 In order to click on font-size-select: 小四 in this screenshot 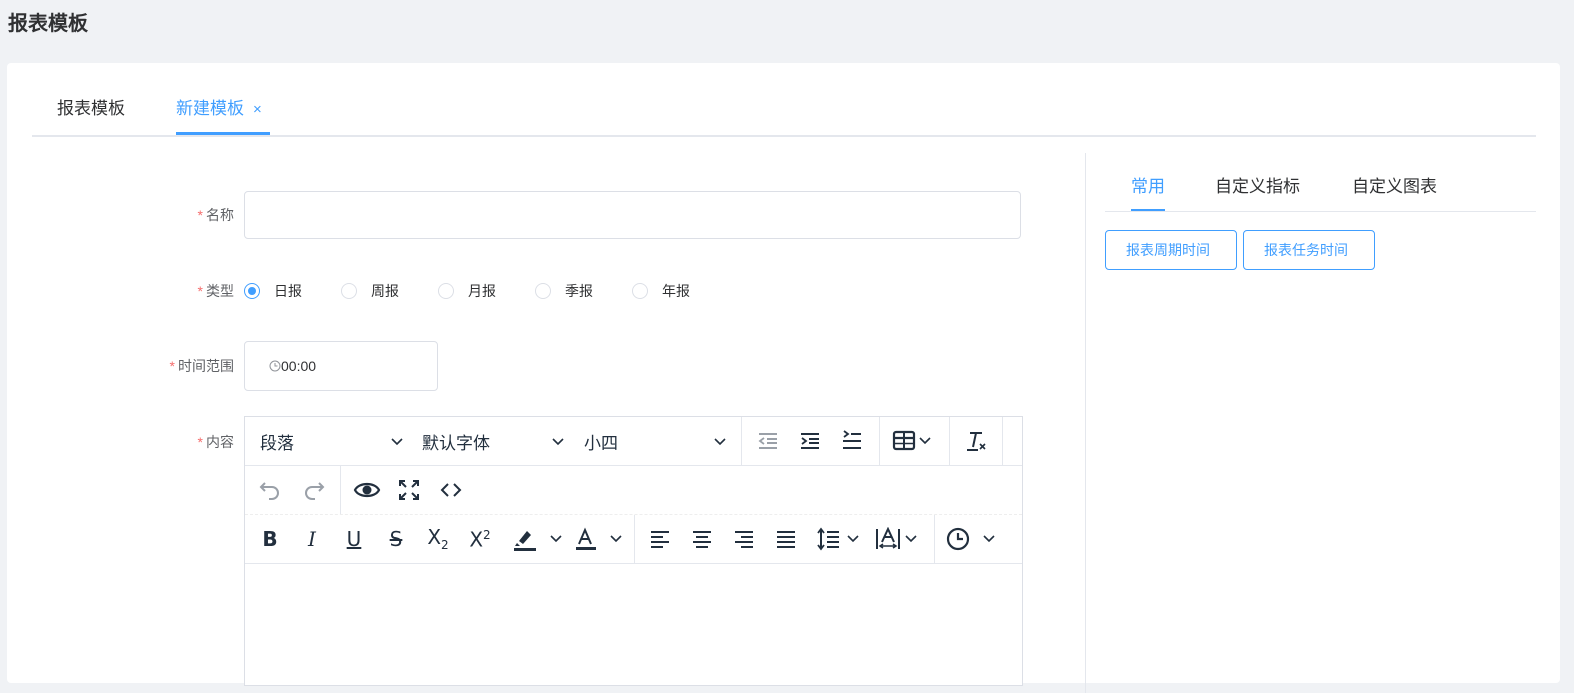, I will do `click(659, 441)`.